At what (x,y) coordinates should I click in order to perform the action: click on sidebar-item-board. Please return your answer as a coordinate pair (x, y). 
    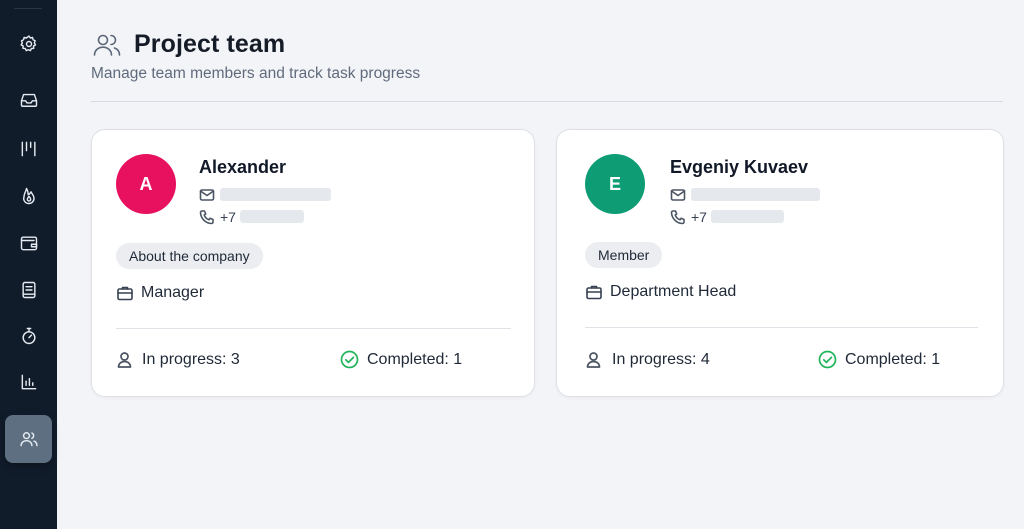
    Looking at the image, I should click on (28, 149).